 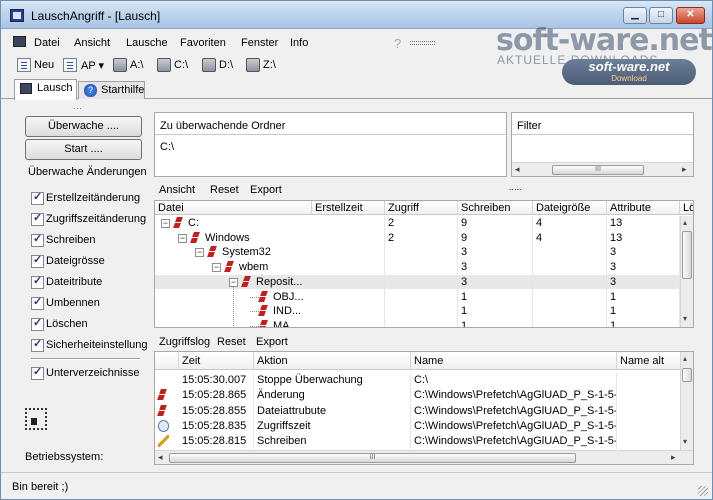 What do you see at coordinates (272, 342) in the screenshot?
I see `log-export-link: Export` at bounding box center [272, 342].